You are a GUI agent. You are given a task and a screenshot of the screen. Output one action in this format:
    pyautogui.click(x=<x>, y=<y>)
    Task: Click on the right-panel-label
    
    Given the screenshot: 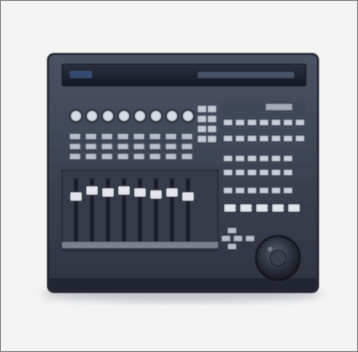 What is the action you would take?
    pyautogui.click(x=279, y=107)
    